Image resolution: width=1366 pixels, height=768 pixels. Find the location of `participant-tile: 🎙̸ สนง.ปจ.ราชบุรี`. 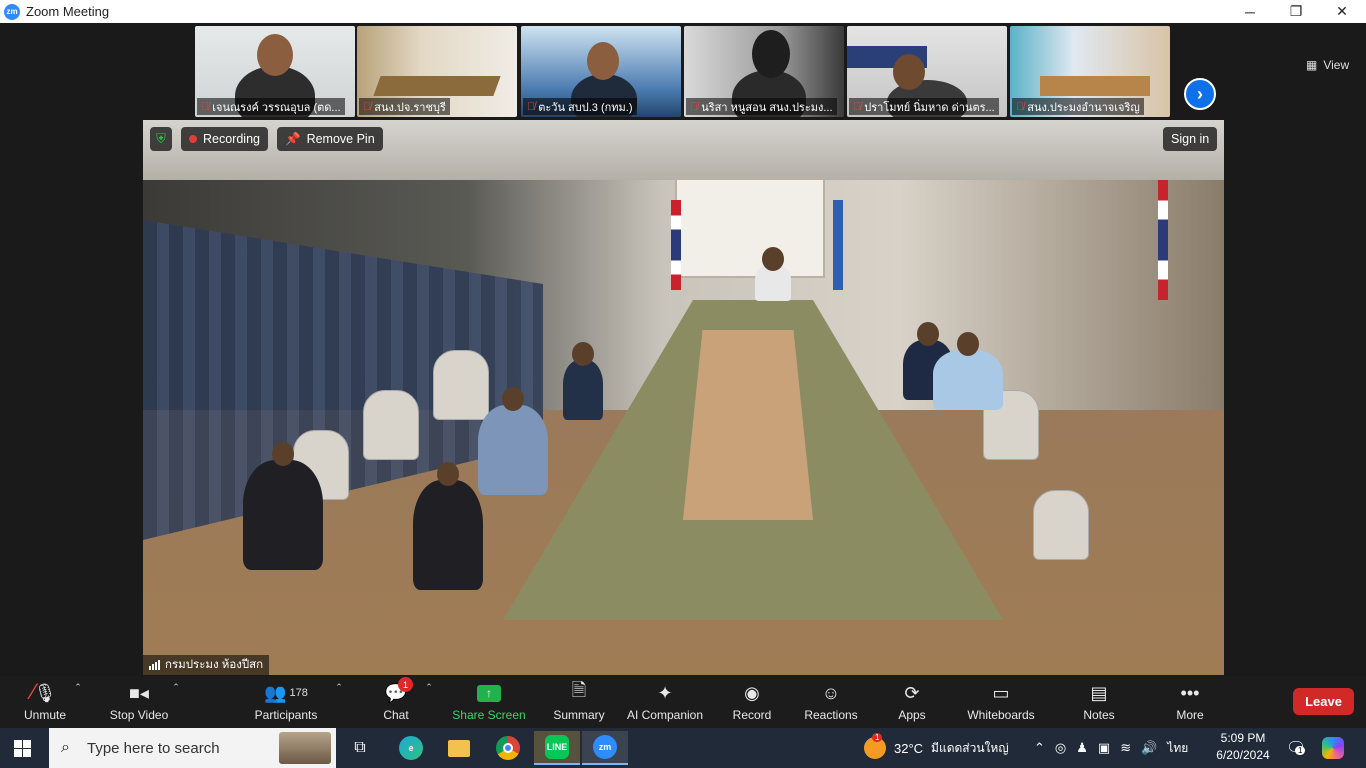

participant-tile: 🎙̸ สนง.ปจ.ราชบุรี is located at coordinates (437, 71).